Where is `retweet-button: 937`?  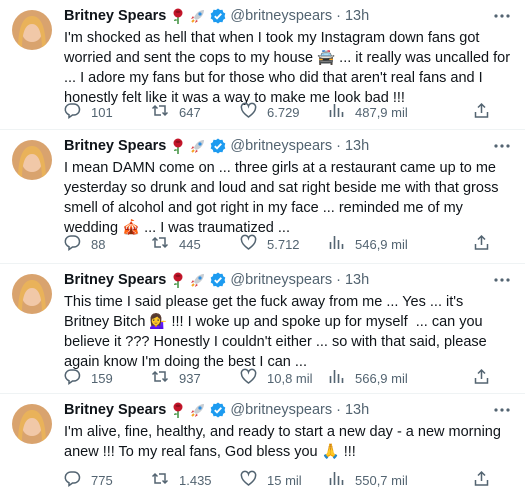
retweet-button: 937 is located at coordinates (195, 378).